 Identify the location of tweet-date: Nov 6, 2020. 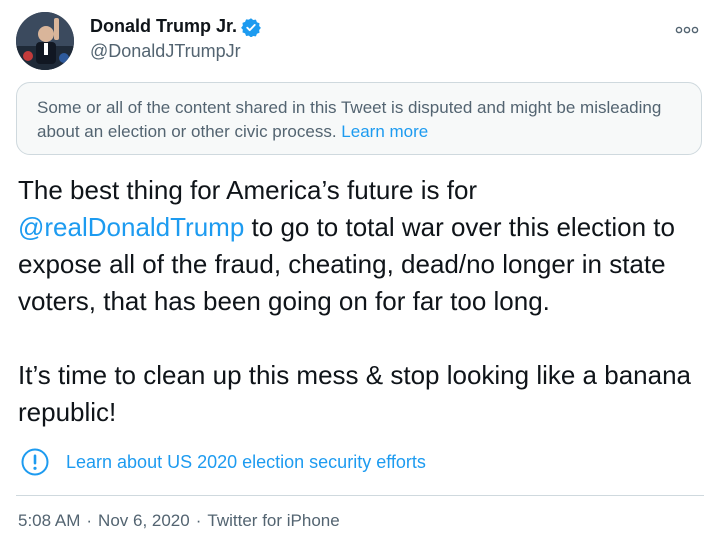
(144, 520).